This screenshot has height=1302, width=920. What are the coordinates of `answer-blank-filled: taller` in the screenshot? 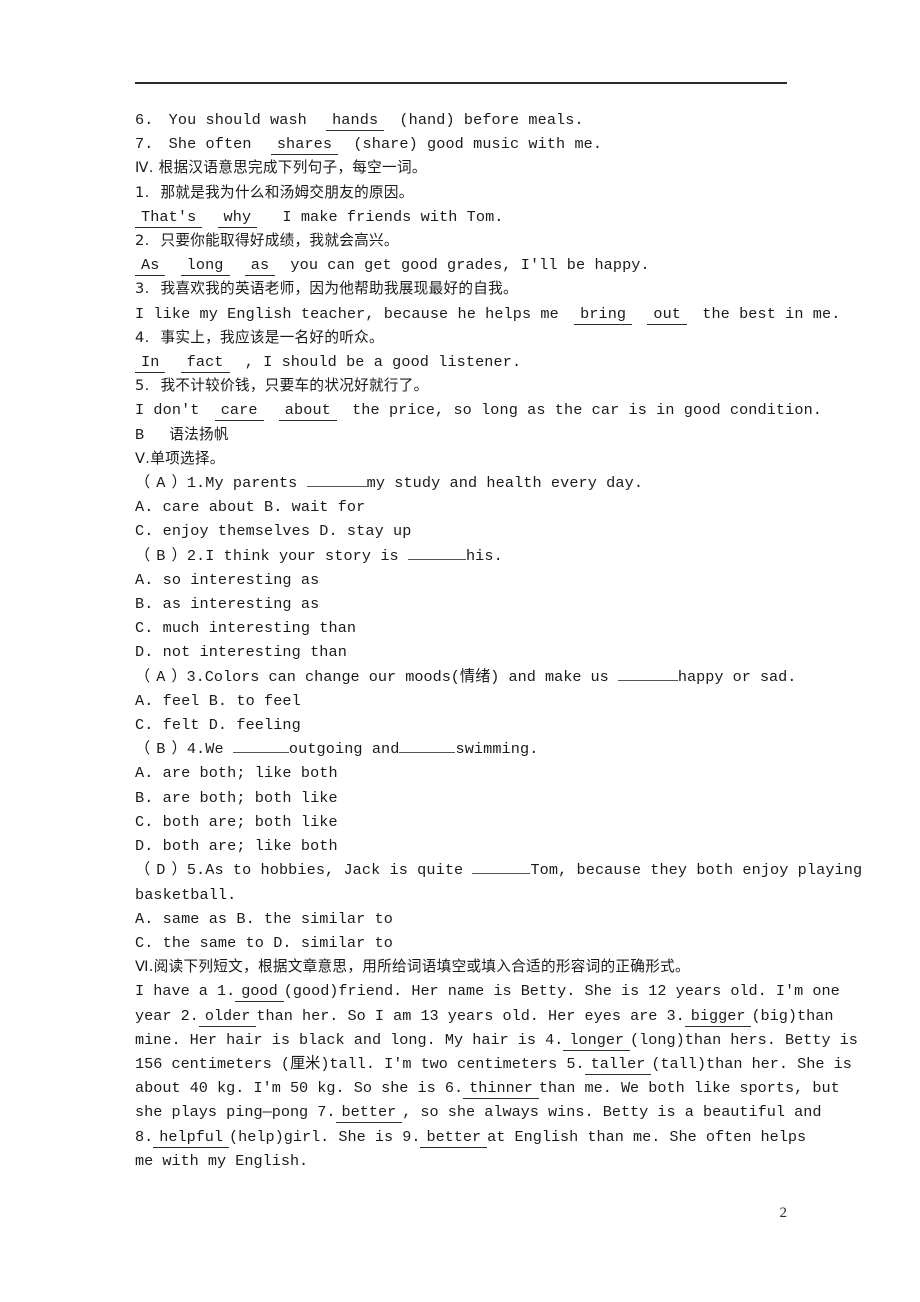 It's located at (618, 1065).